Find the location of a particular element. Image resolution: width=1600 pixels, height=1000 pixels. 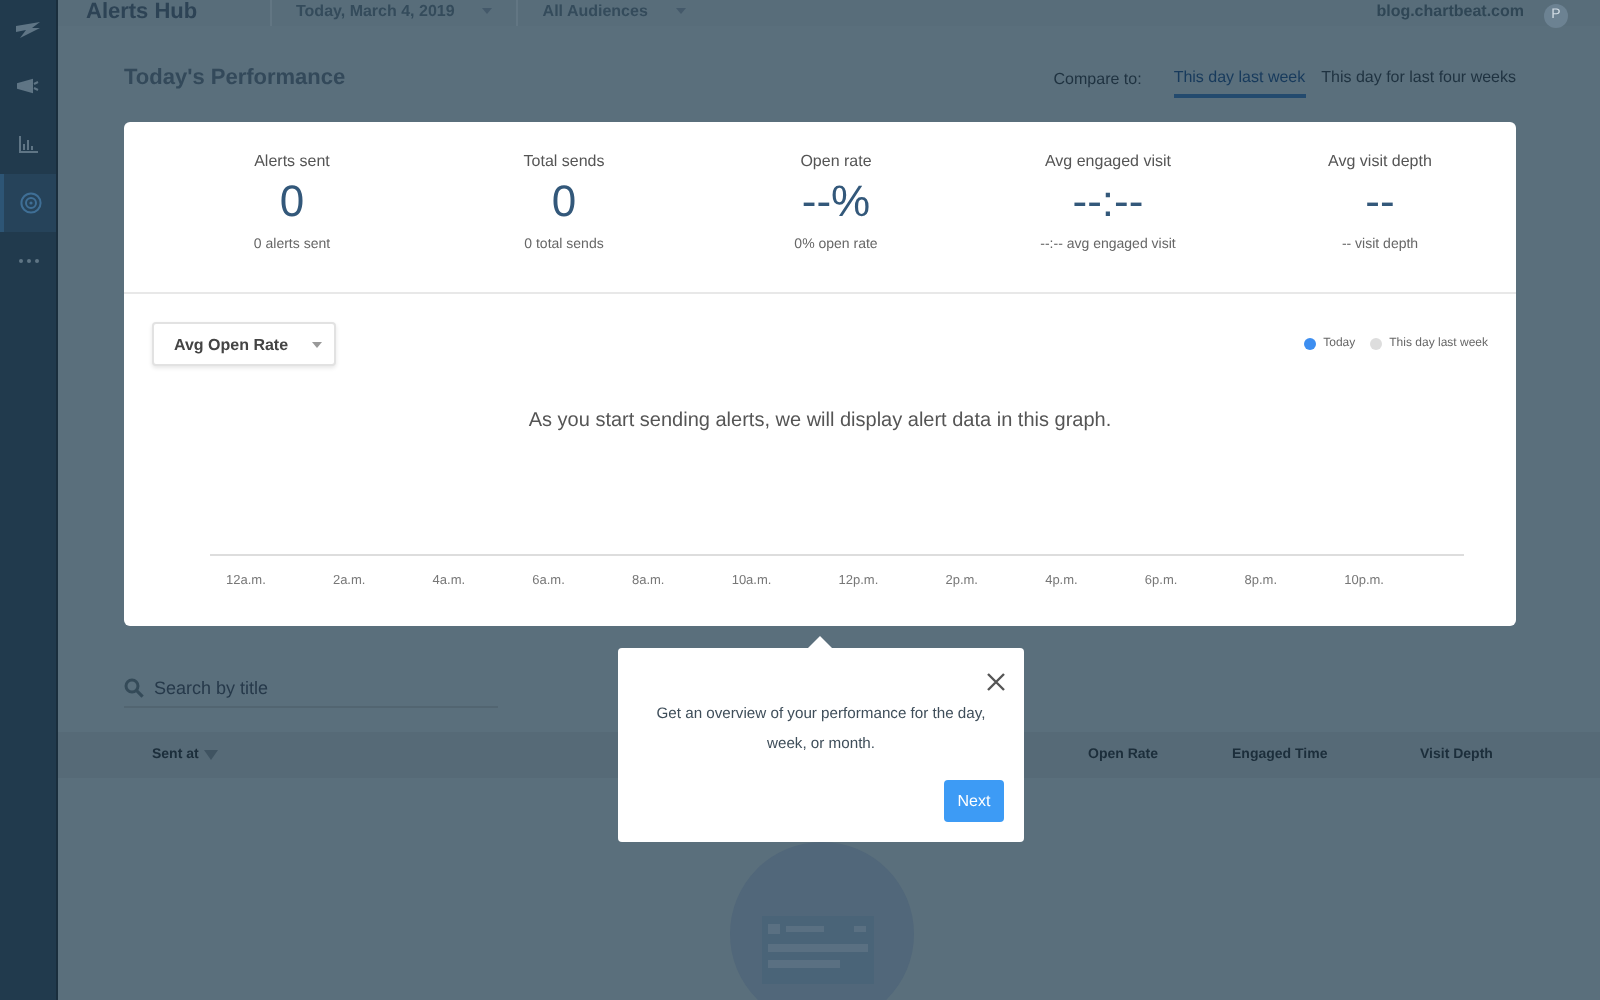

close-button is located at coordinates (996, 682).